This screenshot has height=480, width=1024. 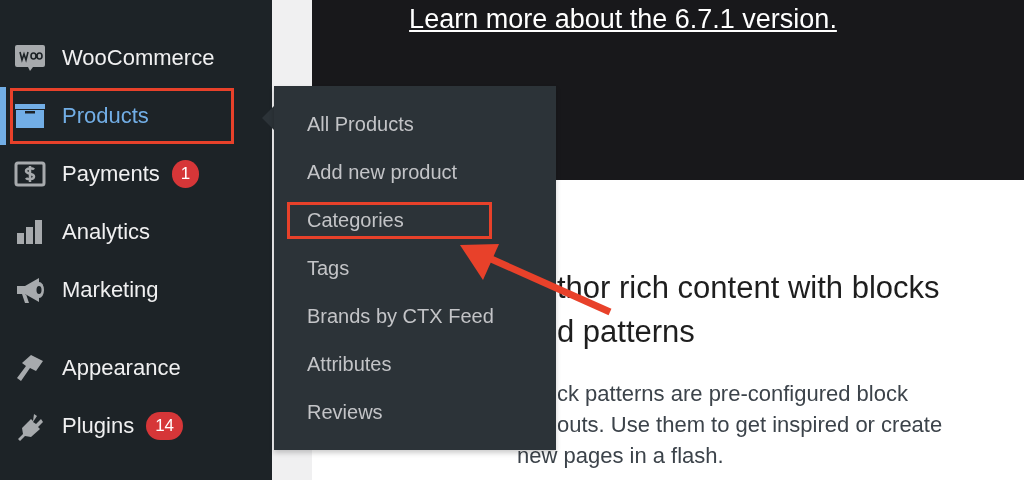 What do you see at coordinates (111, 174) in the screenshot?
I see `sidebar-label: Payments` at bounding box center [111, 174].